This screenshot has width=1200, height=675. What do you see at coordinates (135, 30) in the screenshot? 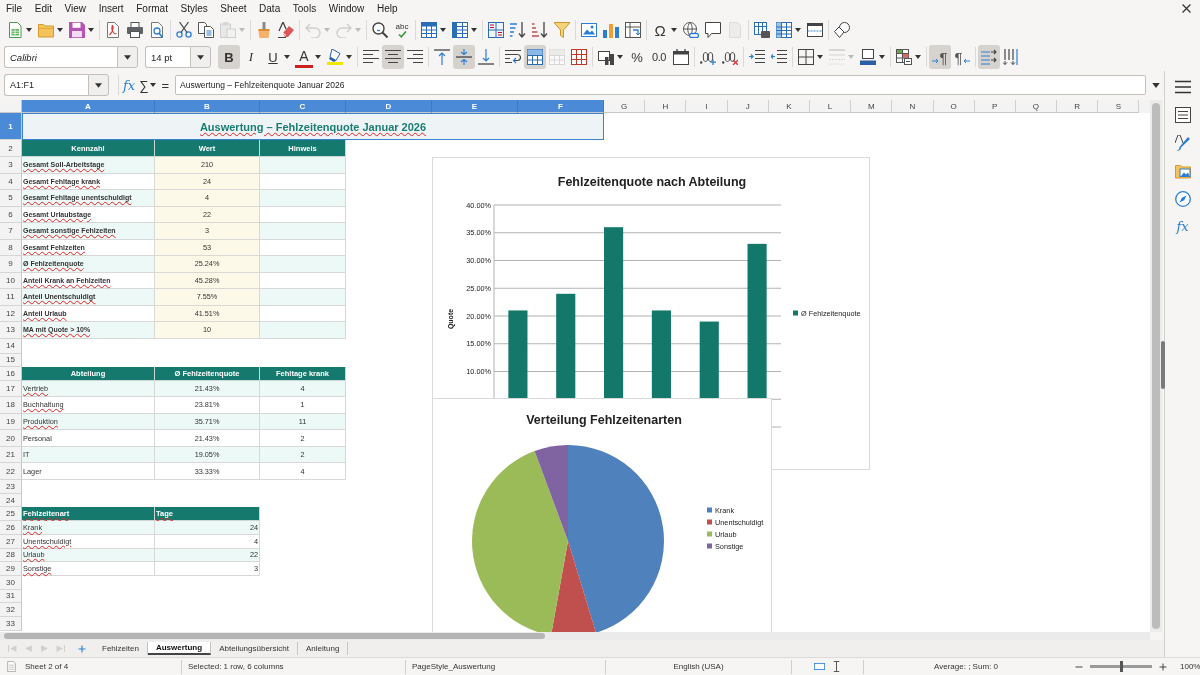
I see `printer-icon` at bounding box center [135, 30].